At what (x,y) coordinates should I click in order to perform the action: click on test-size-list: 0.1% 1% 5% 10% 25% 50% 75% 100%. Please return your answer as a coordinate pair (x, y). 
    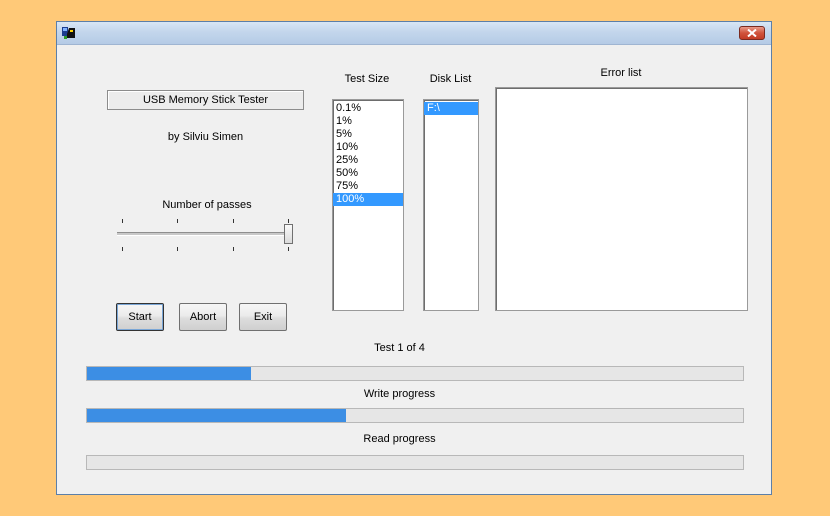
    Looking at the image, I should click on (368, 205).